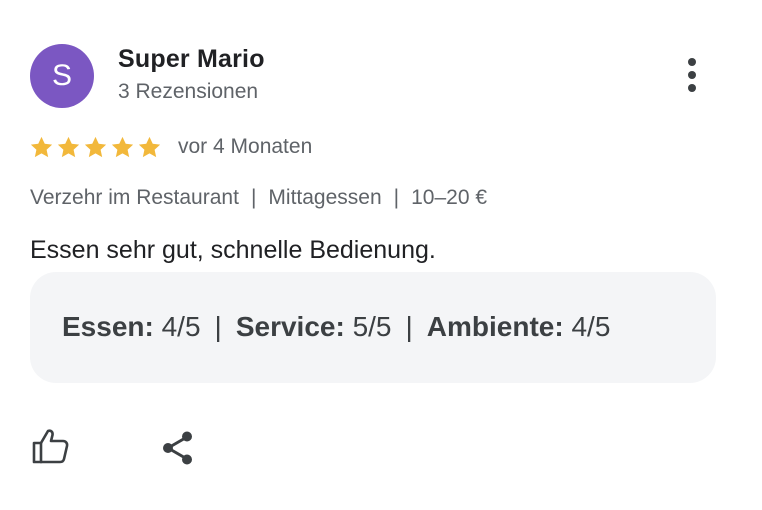 The height and width of the screenshot is (510, 762). I want to click on sub-rating-label: Essen:, so click(108, 326).